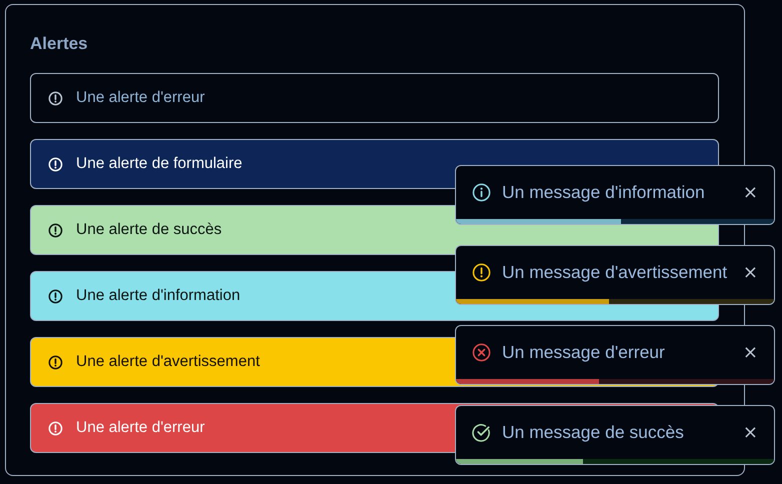 The height and width of the screenshot is (484, 782). What do you see at coordinates (593, 432) in the screenshot?
I see `toast-message: Un message de succès` at bounding box center [593, 432].